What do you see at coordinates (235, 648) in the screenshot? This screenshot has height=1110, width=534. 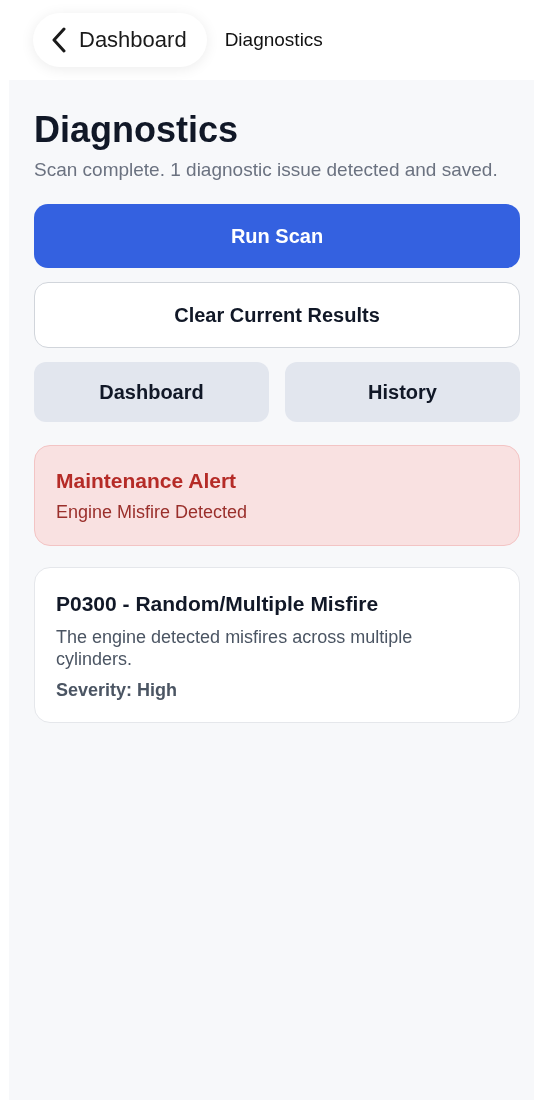 I see `issue-description: The engine detected misfires across multiple cylinders.` at bounding box center [235, 648].